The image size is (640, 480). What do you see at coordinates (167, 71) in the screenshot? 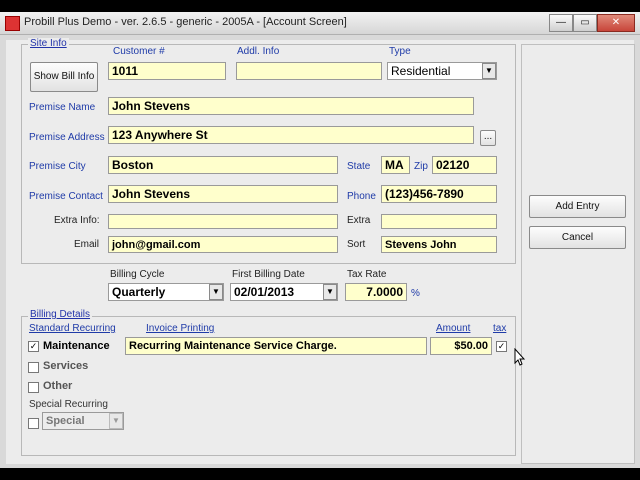
I see `customer-field: 1011` at bounding box center [167, 71].